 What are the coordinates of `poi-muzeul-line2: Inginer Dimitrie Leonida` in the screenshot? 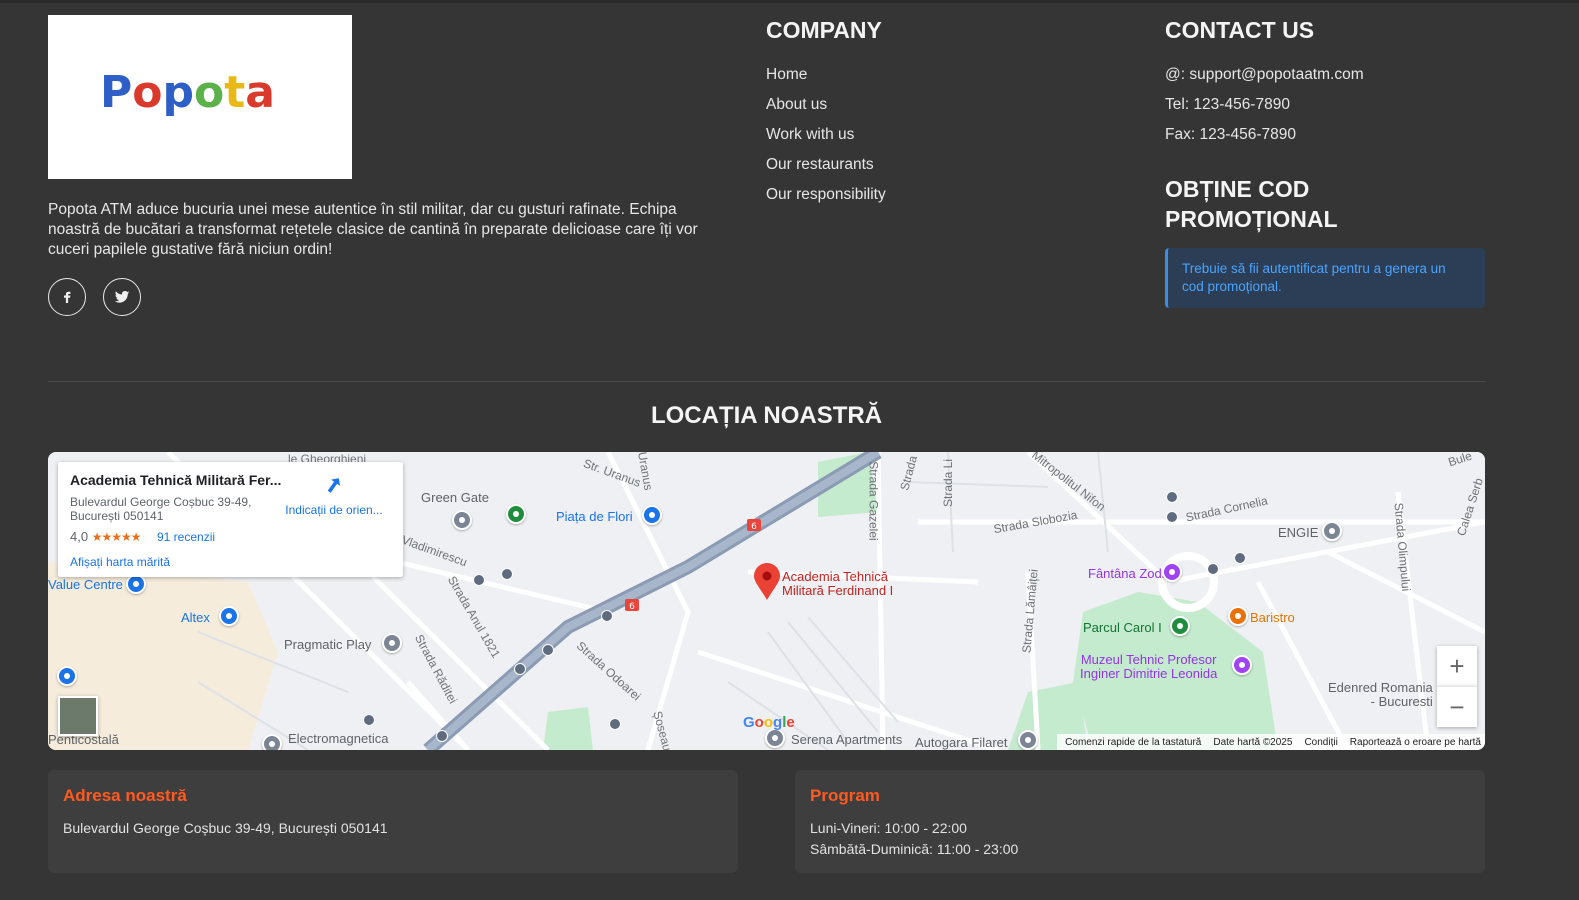 It's located at (1149, 673).